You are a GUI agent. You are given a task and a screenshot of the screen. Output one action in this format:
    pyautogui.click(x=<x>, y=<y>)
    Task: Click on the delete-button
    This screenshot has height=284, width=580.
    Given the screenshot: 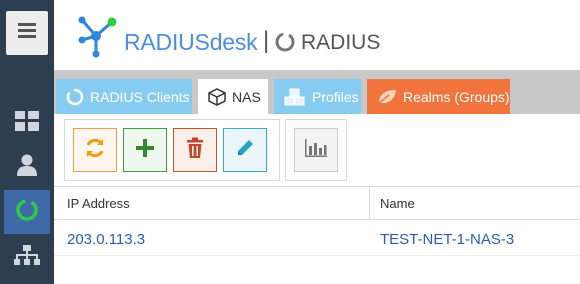 What is the action you would take?
    pyautogui.click(x=195, y=150)
    